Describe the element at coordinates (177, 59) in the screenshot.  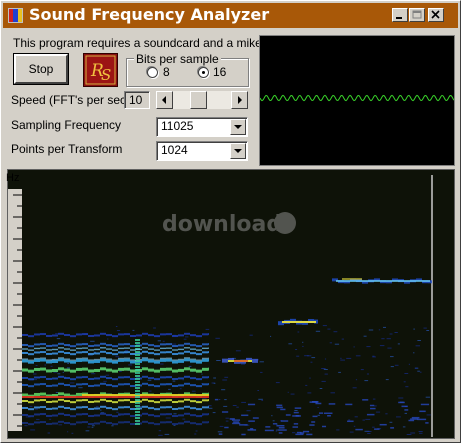
I see `bits-per-sample-title: Bits per sample` at that location.